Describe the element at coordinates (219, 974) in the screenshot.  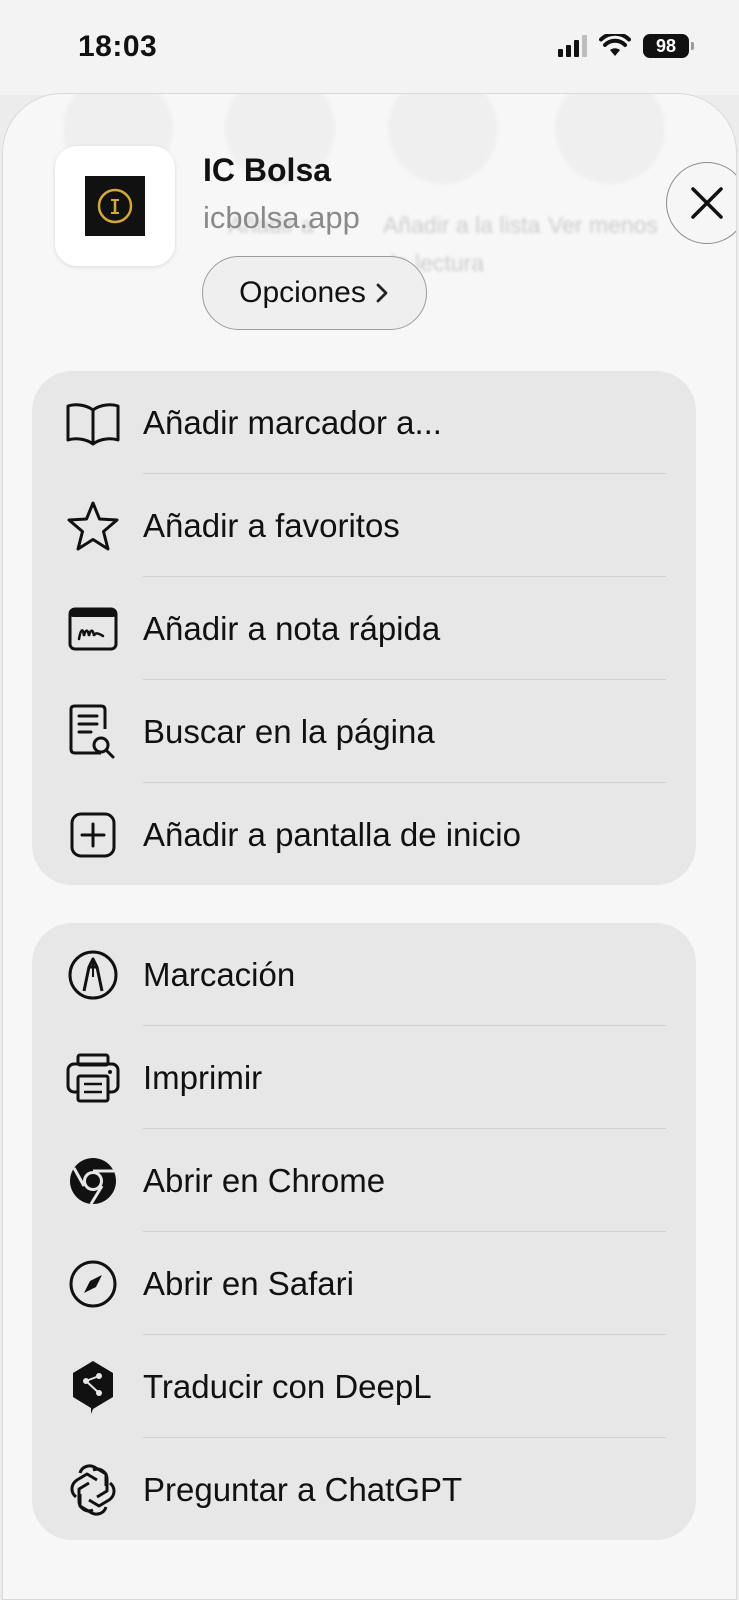
I see `action-label: Marcación` at that location.